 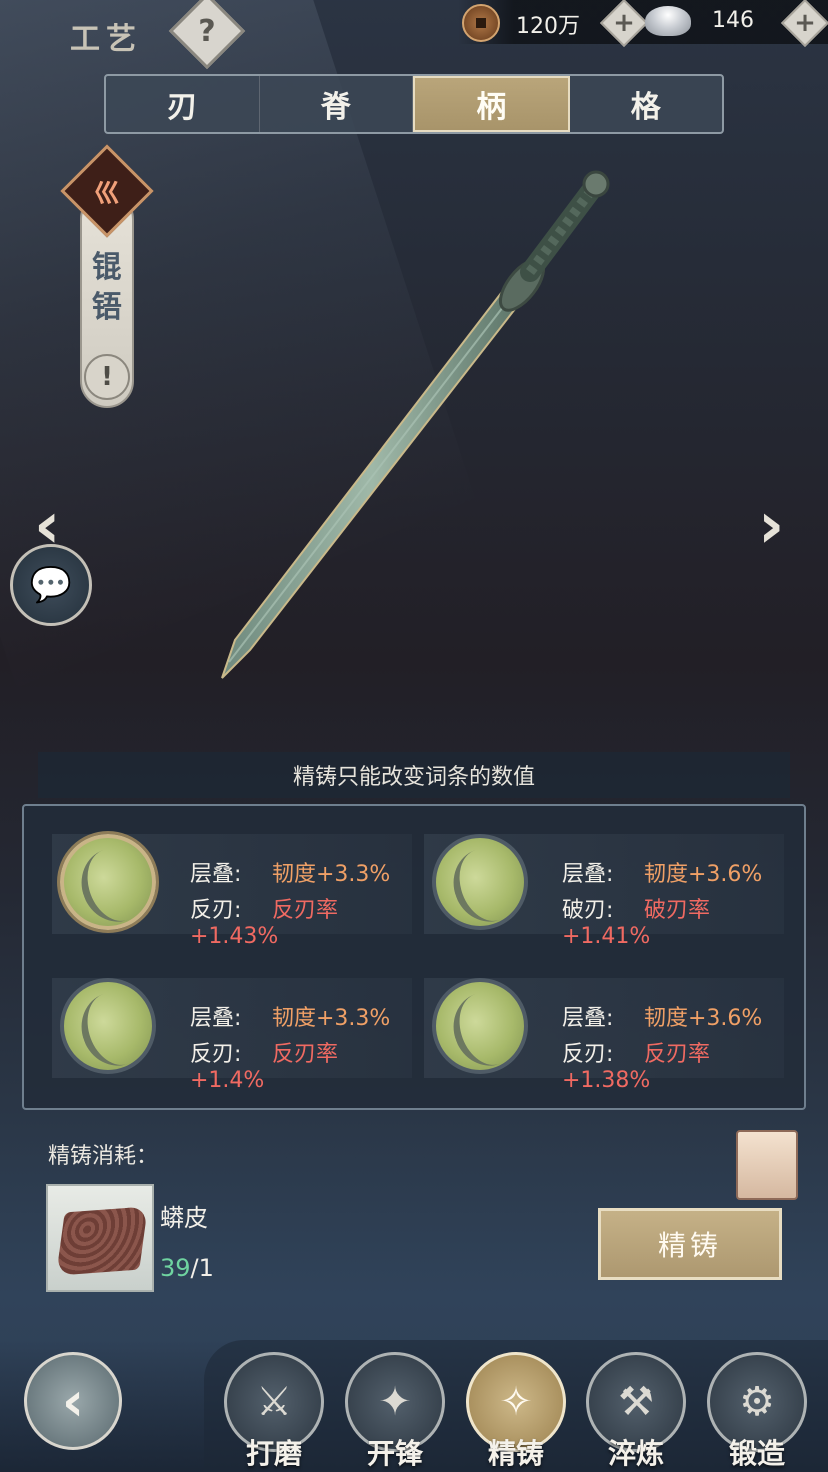 I want to click on chat-icon: 💬, so click(x=51, y=585).